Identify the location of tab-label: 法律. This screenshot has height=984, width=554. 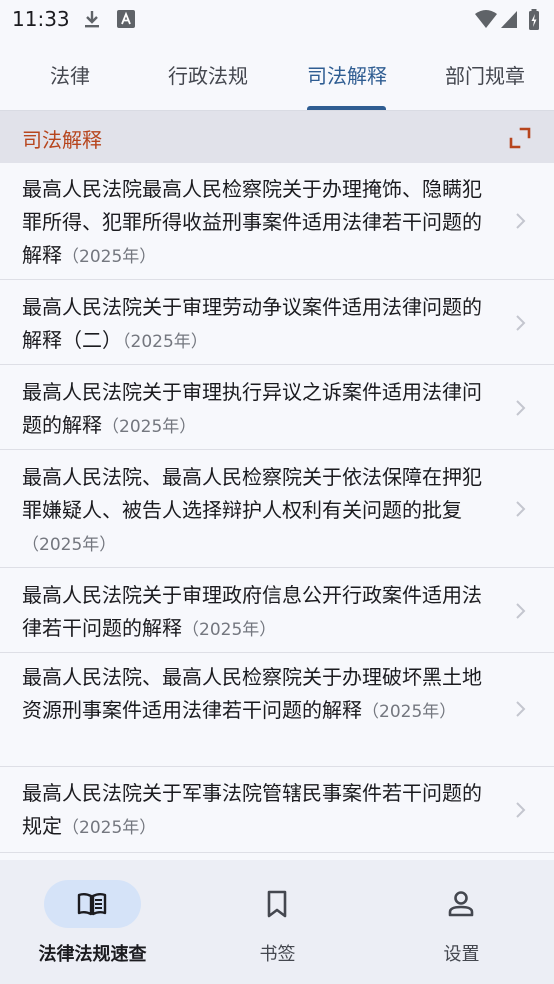
(70, 75).